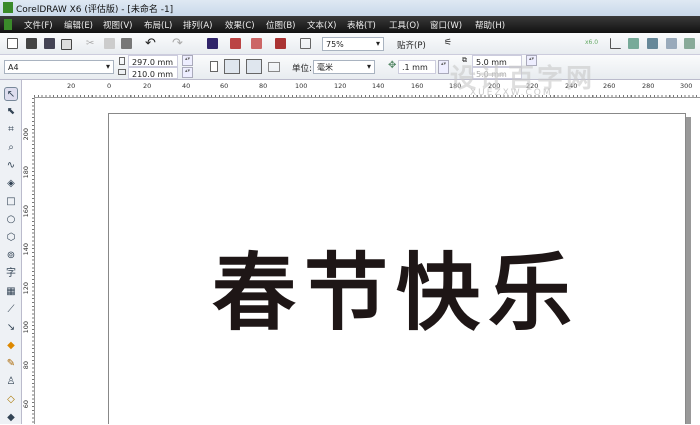 The width and height of the screenshot is (700, 425). What do you see at coordinates (109, 43) in the screenshot?
I see `copy-icon` at bounding box center [109, 43].